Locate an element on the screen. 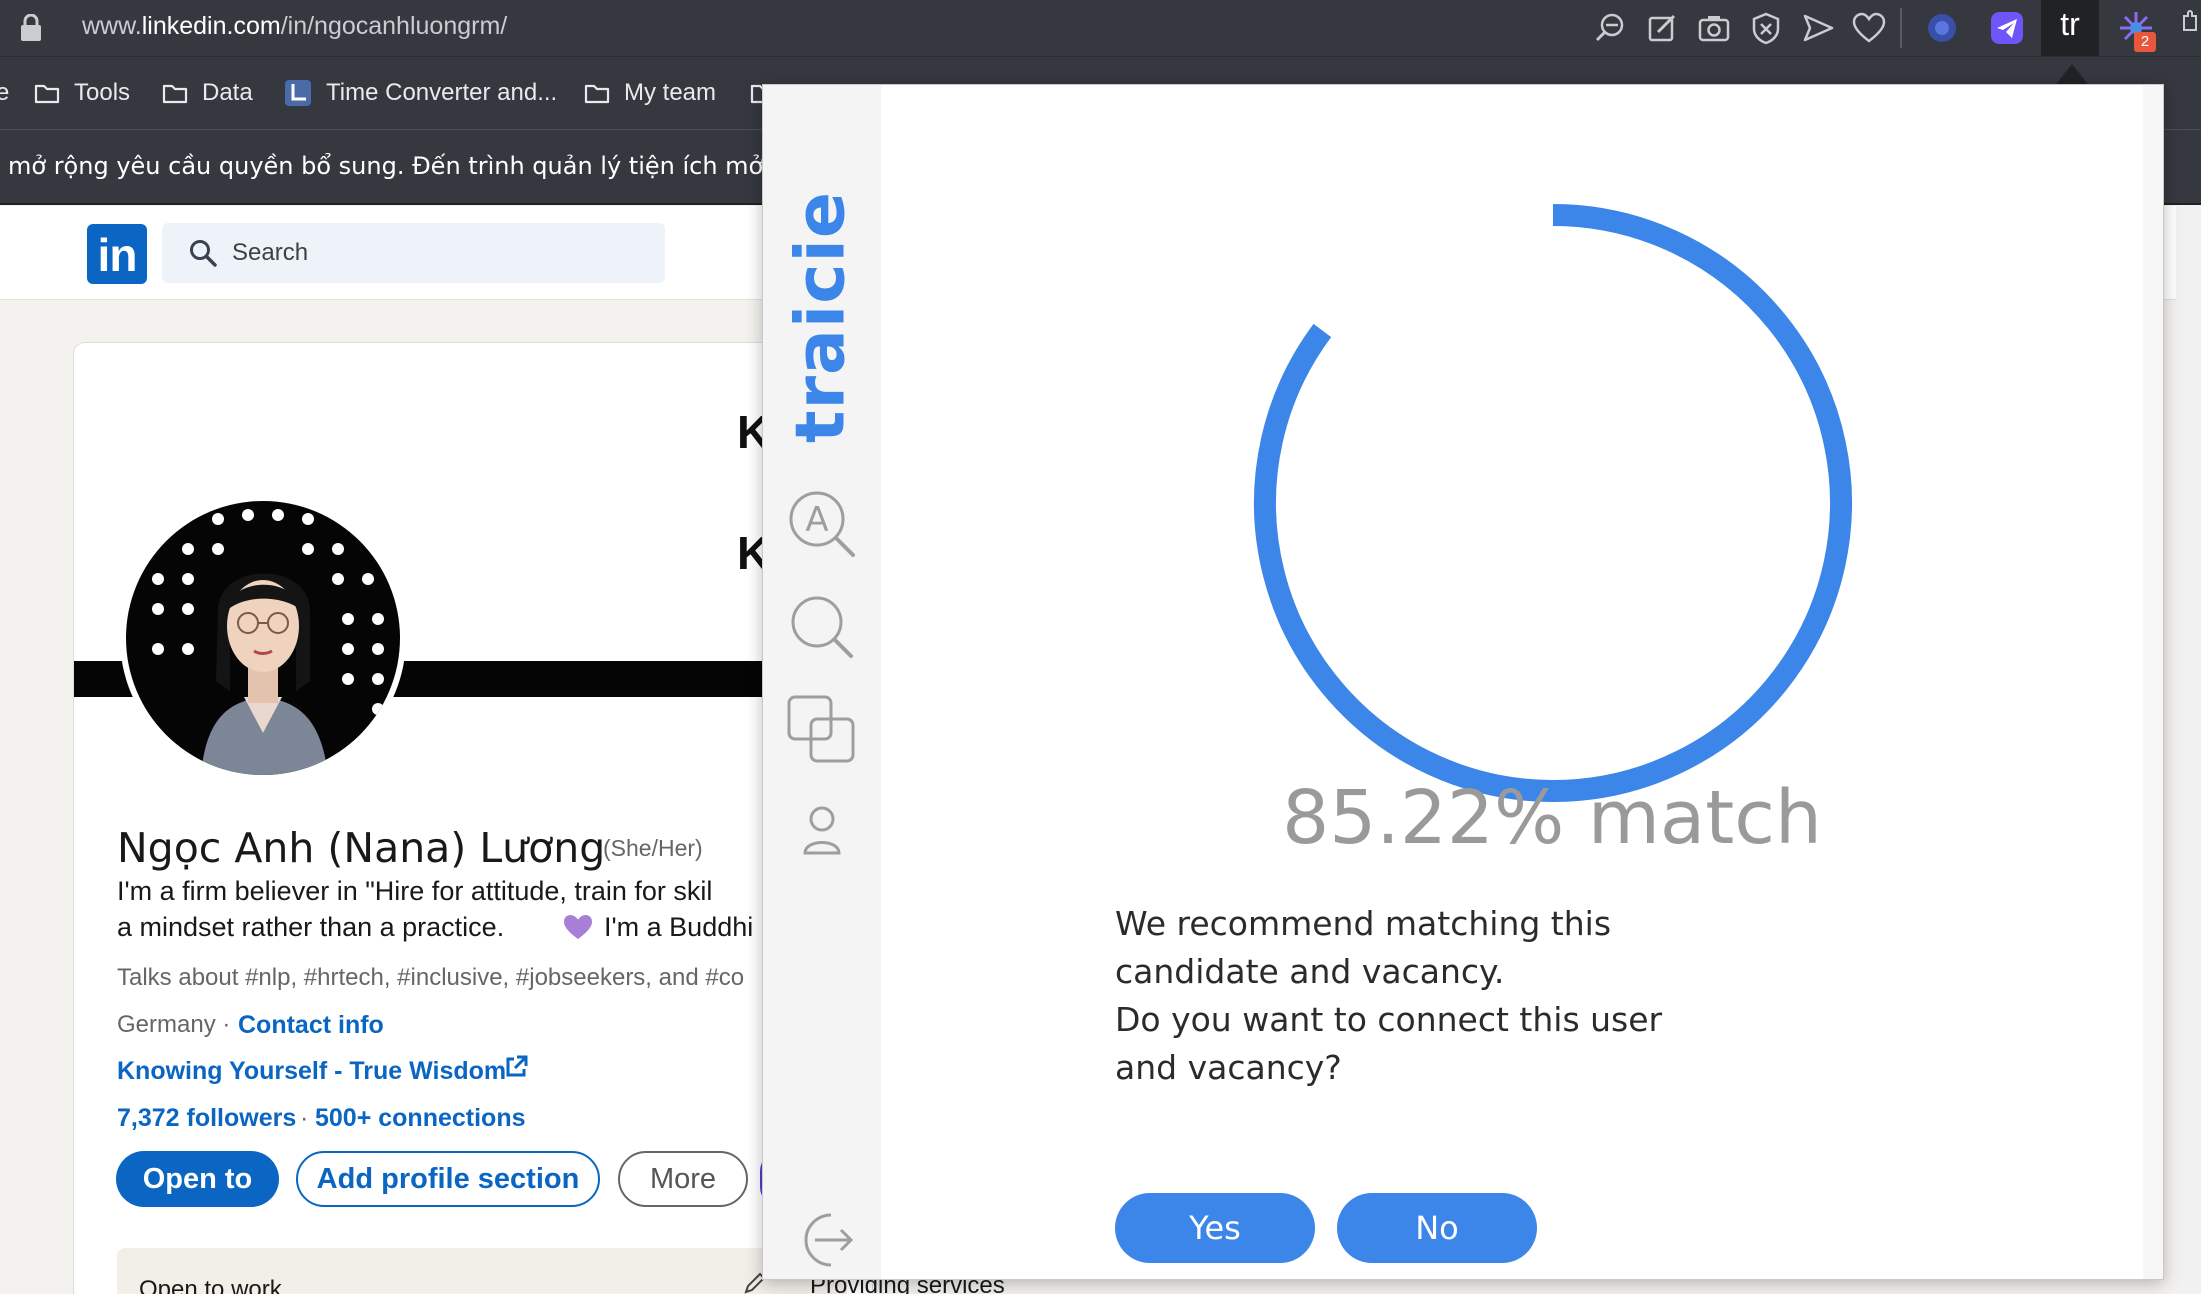 This screenshot has height=1294, width=2201. bookmark-label: e is located at coordinates (5, 92).